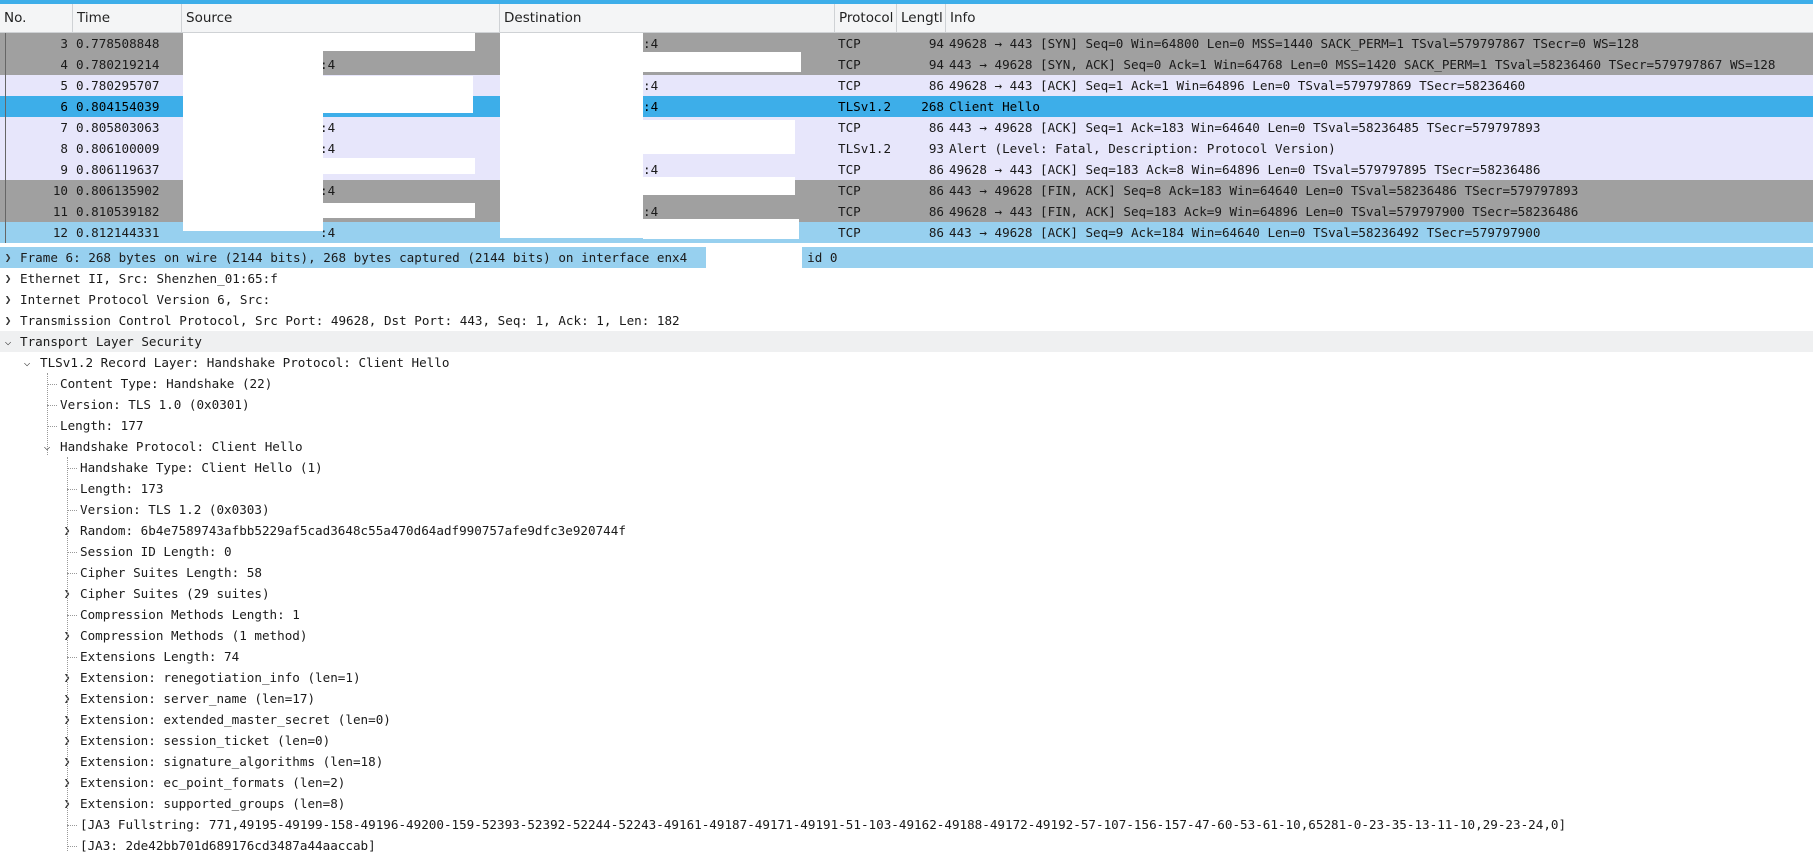  What do you see at coordinates (906, 845) in the screenshot?
I see `tree-item-ja3: [JA3: 2de42bb701d689176cd3487a44aaccab]` at bounding box center [906, 845].